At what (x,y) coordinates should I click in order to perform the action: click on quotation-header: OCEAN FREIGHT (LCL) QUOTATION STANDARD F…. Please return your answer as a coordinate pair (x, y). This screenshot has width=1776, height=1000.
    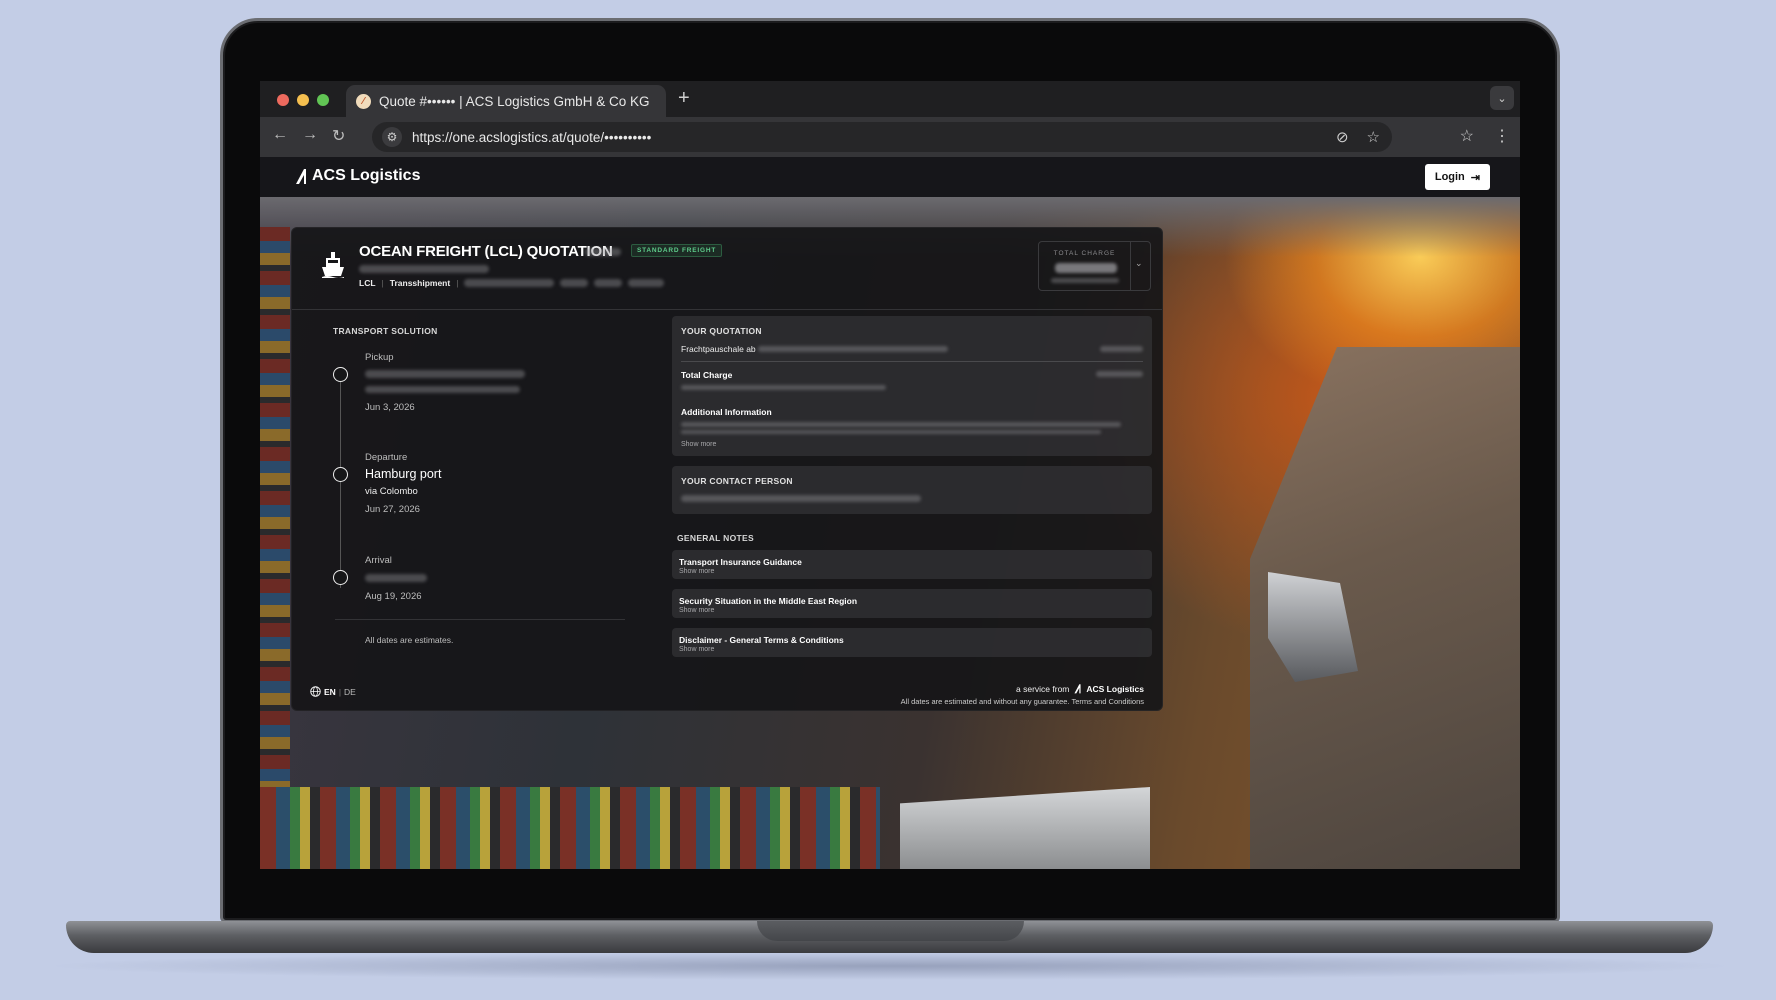
    Looking at the image, I should click on (727, 269).